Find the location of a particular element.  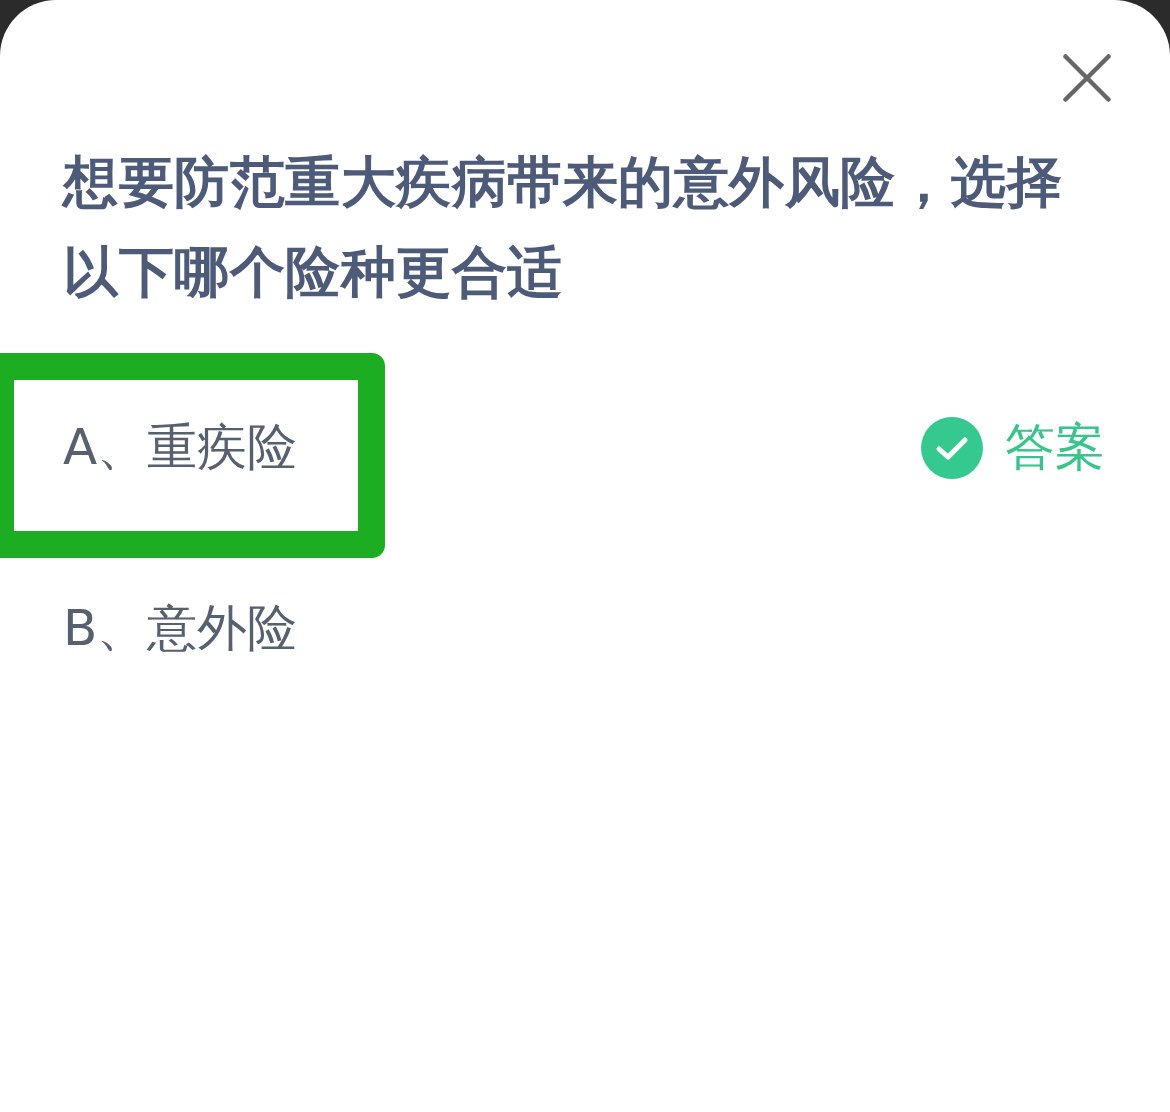

option-label: A、重疾险 is located at coordinates (180, 447).